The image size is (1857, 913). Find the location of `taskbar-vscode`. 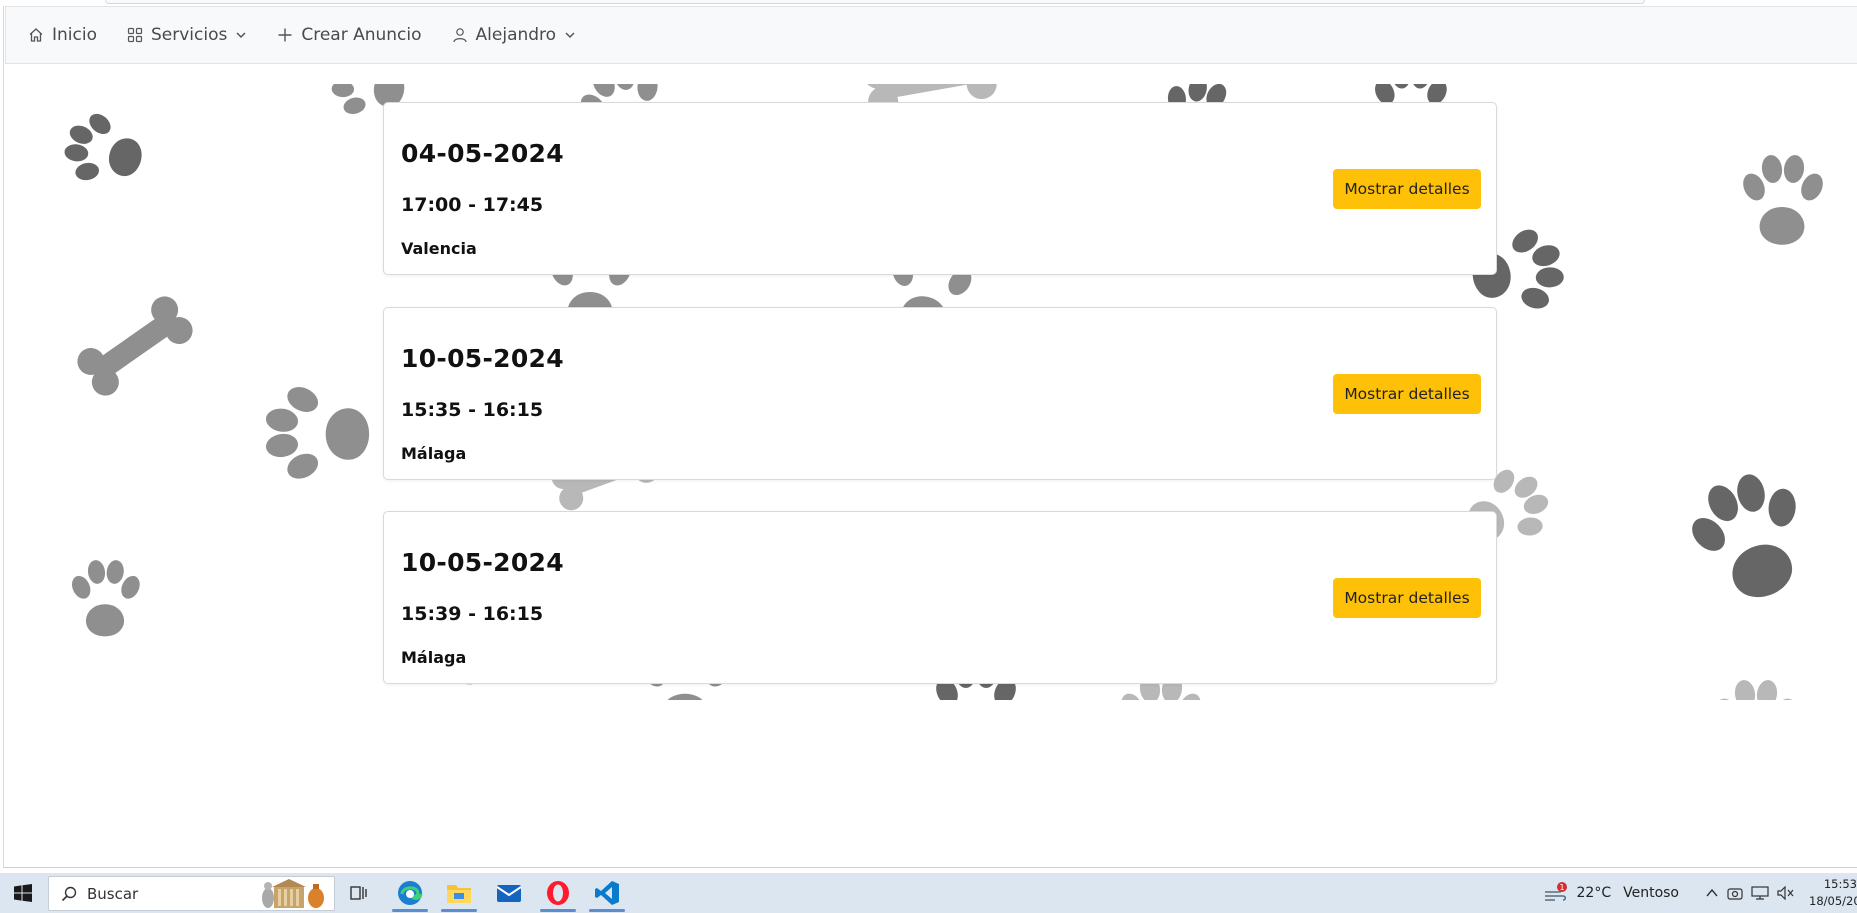

taskbar-vscode is located at coordinates (607, 893).